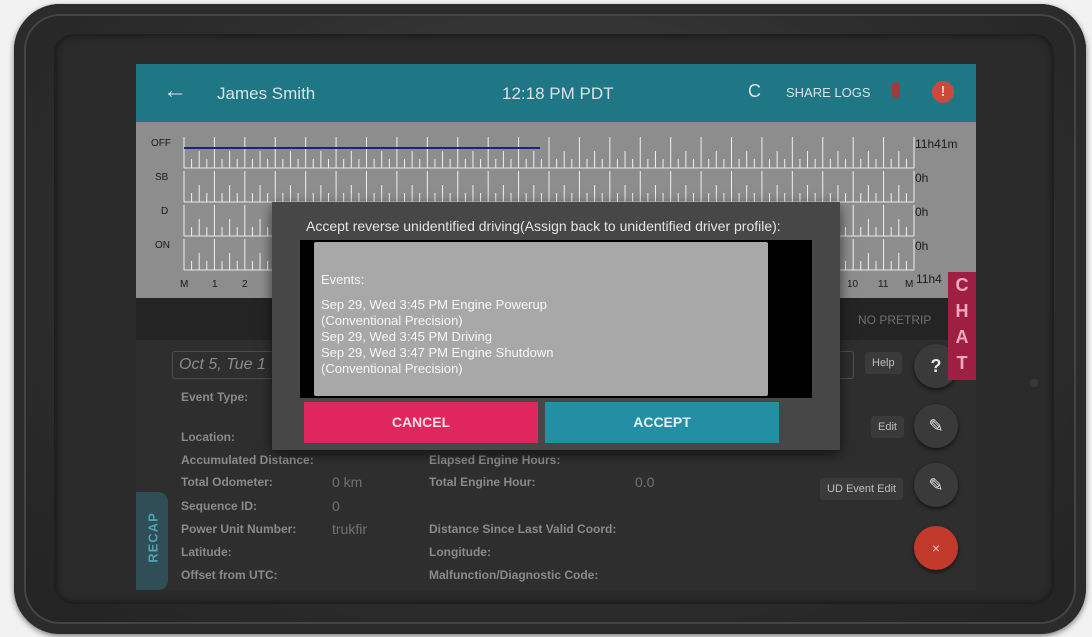 The image size is (1092, 637). I want to click on recap-label: RECAP, so click(153, 537).